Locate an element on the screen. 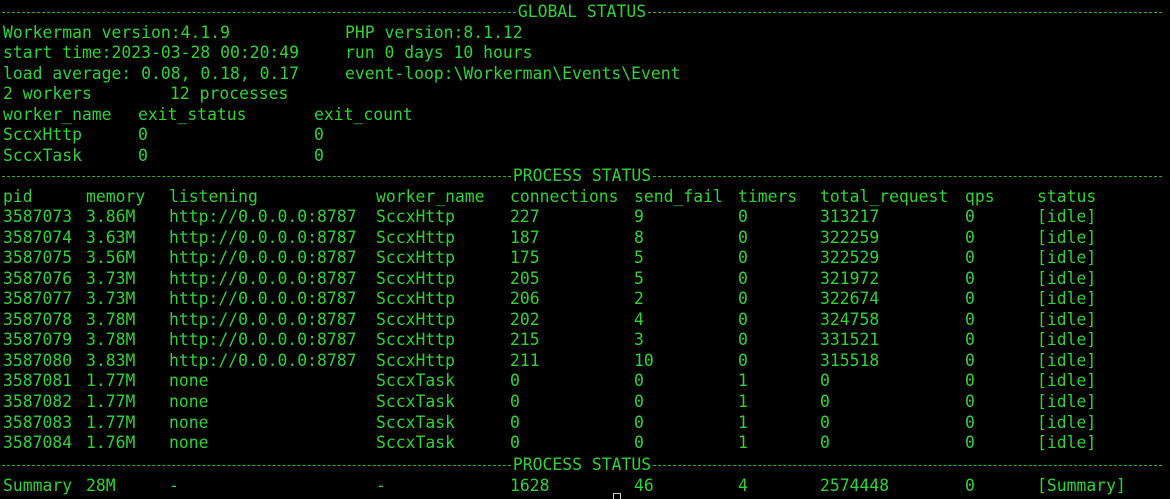 Image resolution: width=1170 pixels, height=499 pixels. process-cell-memory: 3.78M is located at coordinates (111, 319).